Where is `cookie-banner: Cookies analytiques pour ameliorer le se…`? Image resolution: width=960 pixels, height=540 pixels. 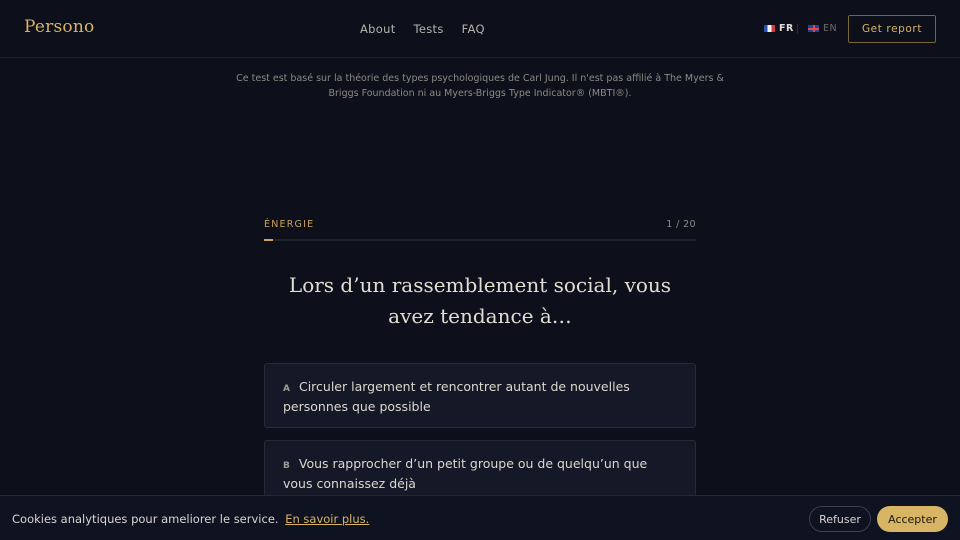 cookie-banner: Cookies analytiques pour ameliorer le se… is located at coordinates (480, 517).